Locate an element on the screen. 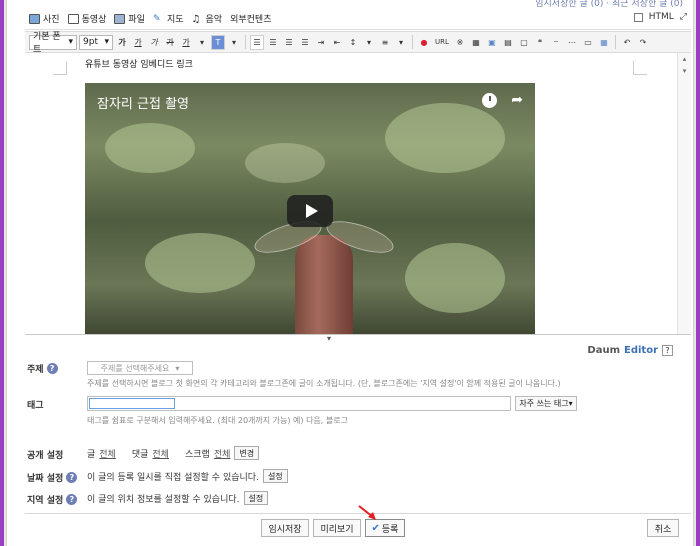  brand-daum: Daum is located at coordinates (603, 350).